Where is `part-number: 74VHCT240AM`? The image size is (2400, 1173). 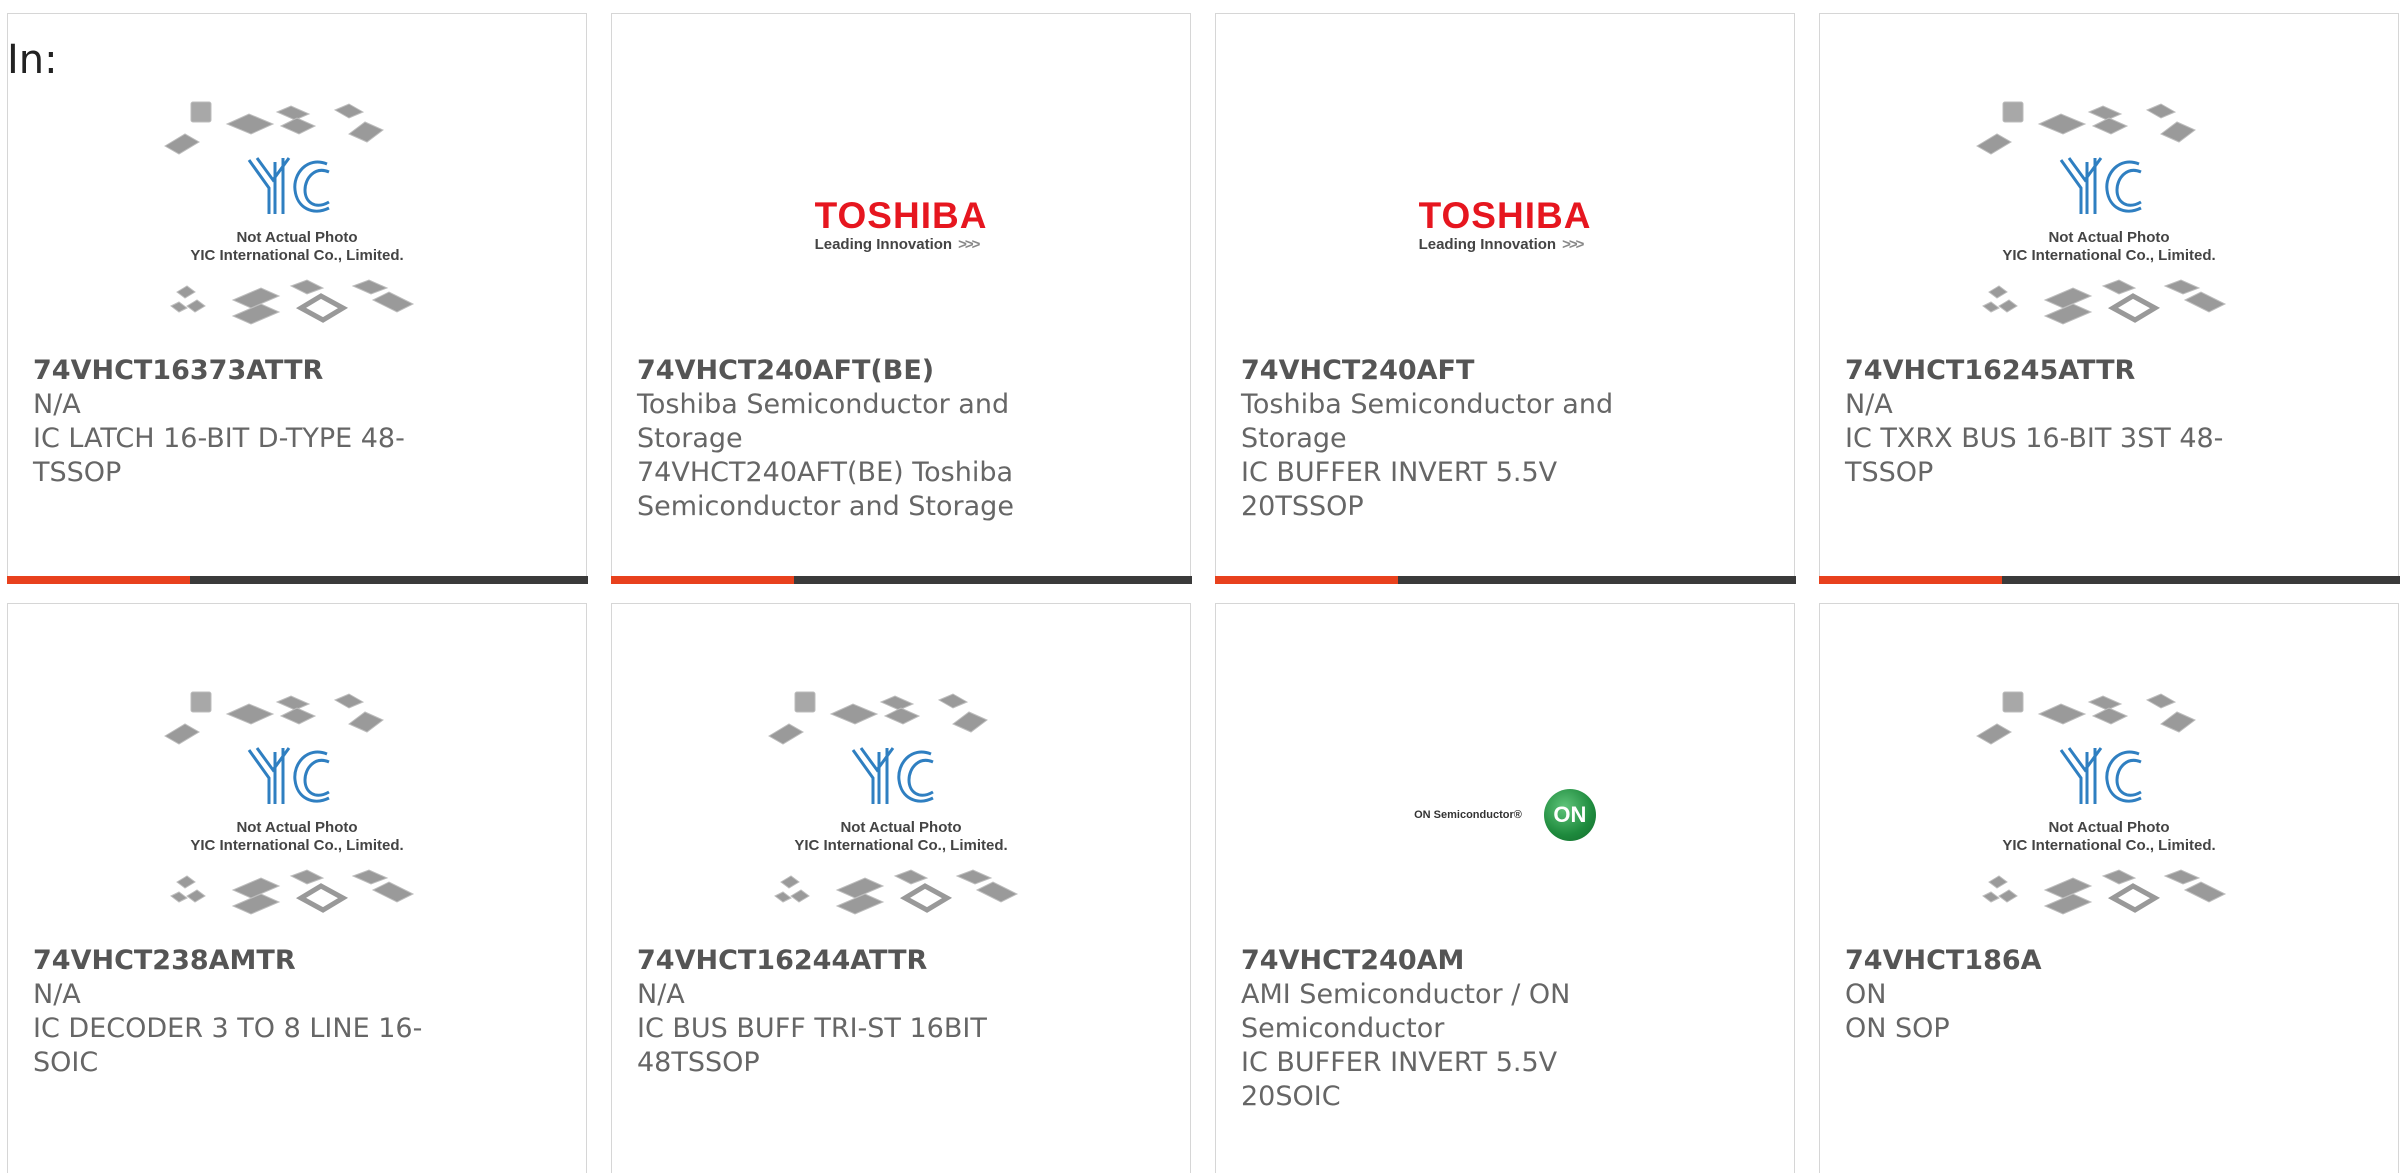
part-number: 74VHCT240AM is located at coordinates (1442, 961).